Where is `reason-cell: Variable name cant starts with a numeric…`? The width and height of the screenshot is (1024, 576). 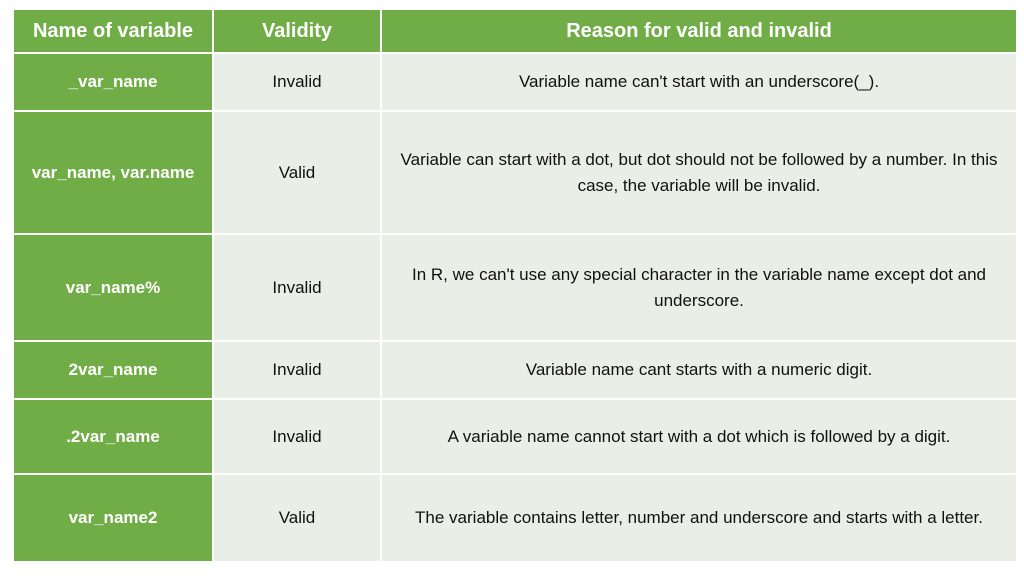 reason-cell: Variable name cant starts with a numeric… is located at coordinates (699, 370).